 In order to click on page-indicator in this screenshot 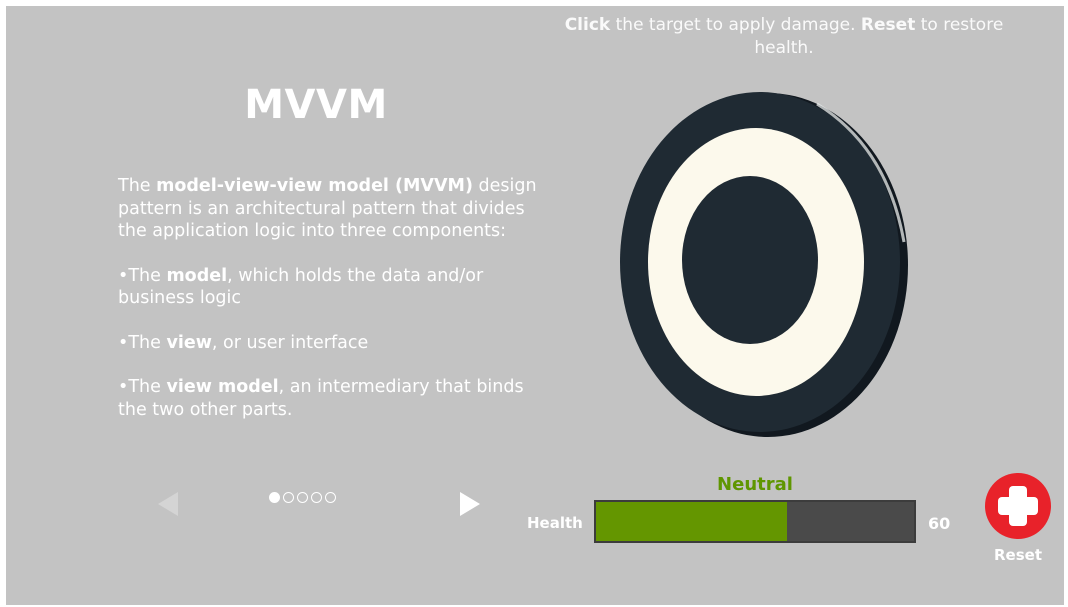, I will do `click(302, 497)`.